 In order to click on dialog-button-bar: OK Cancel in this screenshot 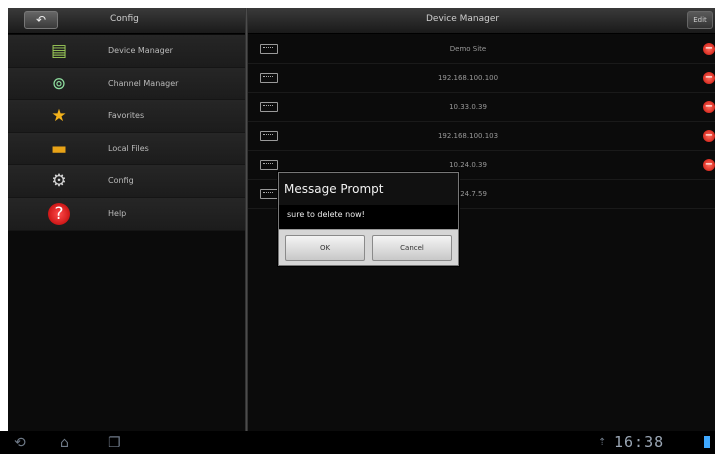, I will do `click(368, 247)`.